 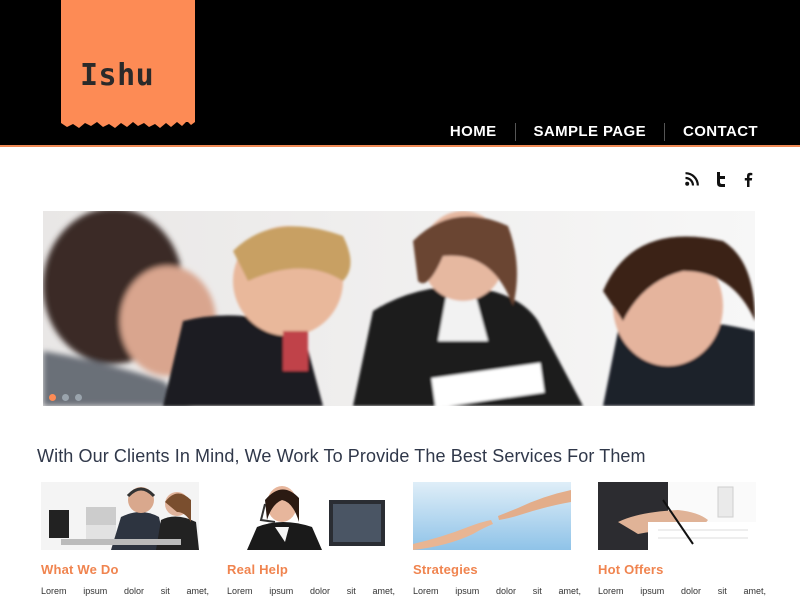 I want to click on slider-pagination, so click(x=65, y=397).